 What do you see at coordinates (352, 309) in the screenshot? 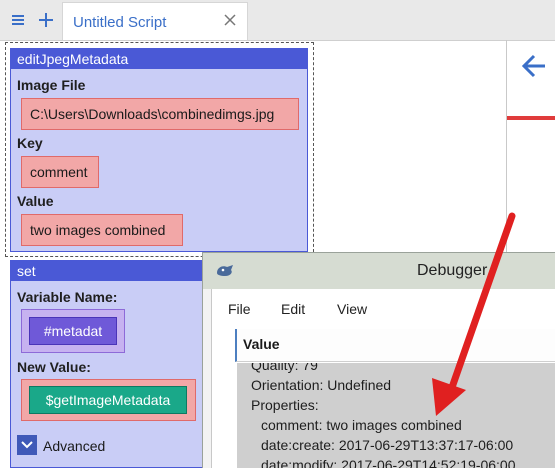
I see `menu-view: View` at bounding box center [352, 309].